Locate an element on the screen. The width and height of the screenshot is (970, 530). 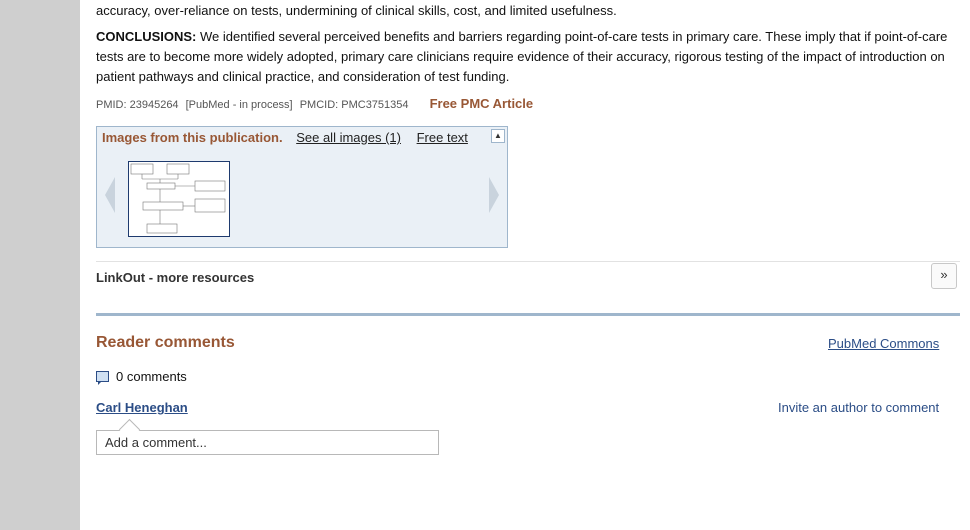
section-divider is located at coordinates (528, 261).